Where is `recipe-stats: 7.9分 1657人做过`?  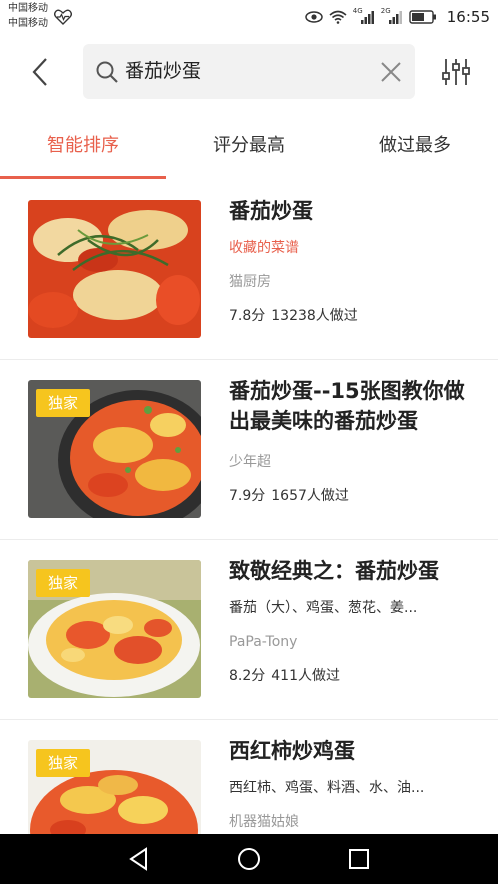
recipe-stats: 7.9分 1657人做过 is located at coordinates (289, 496).